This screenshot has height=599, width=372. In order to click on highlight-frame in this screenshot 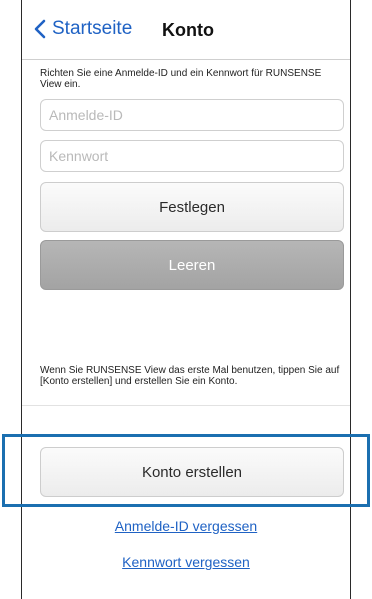, I will do `click(186, 470)`.